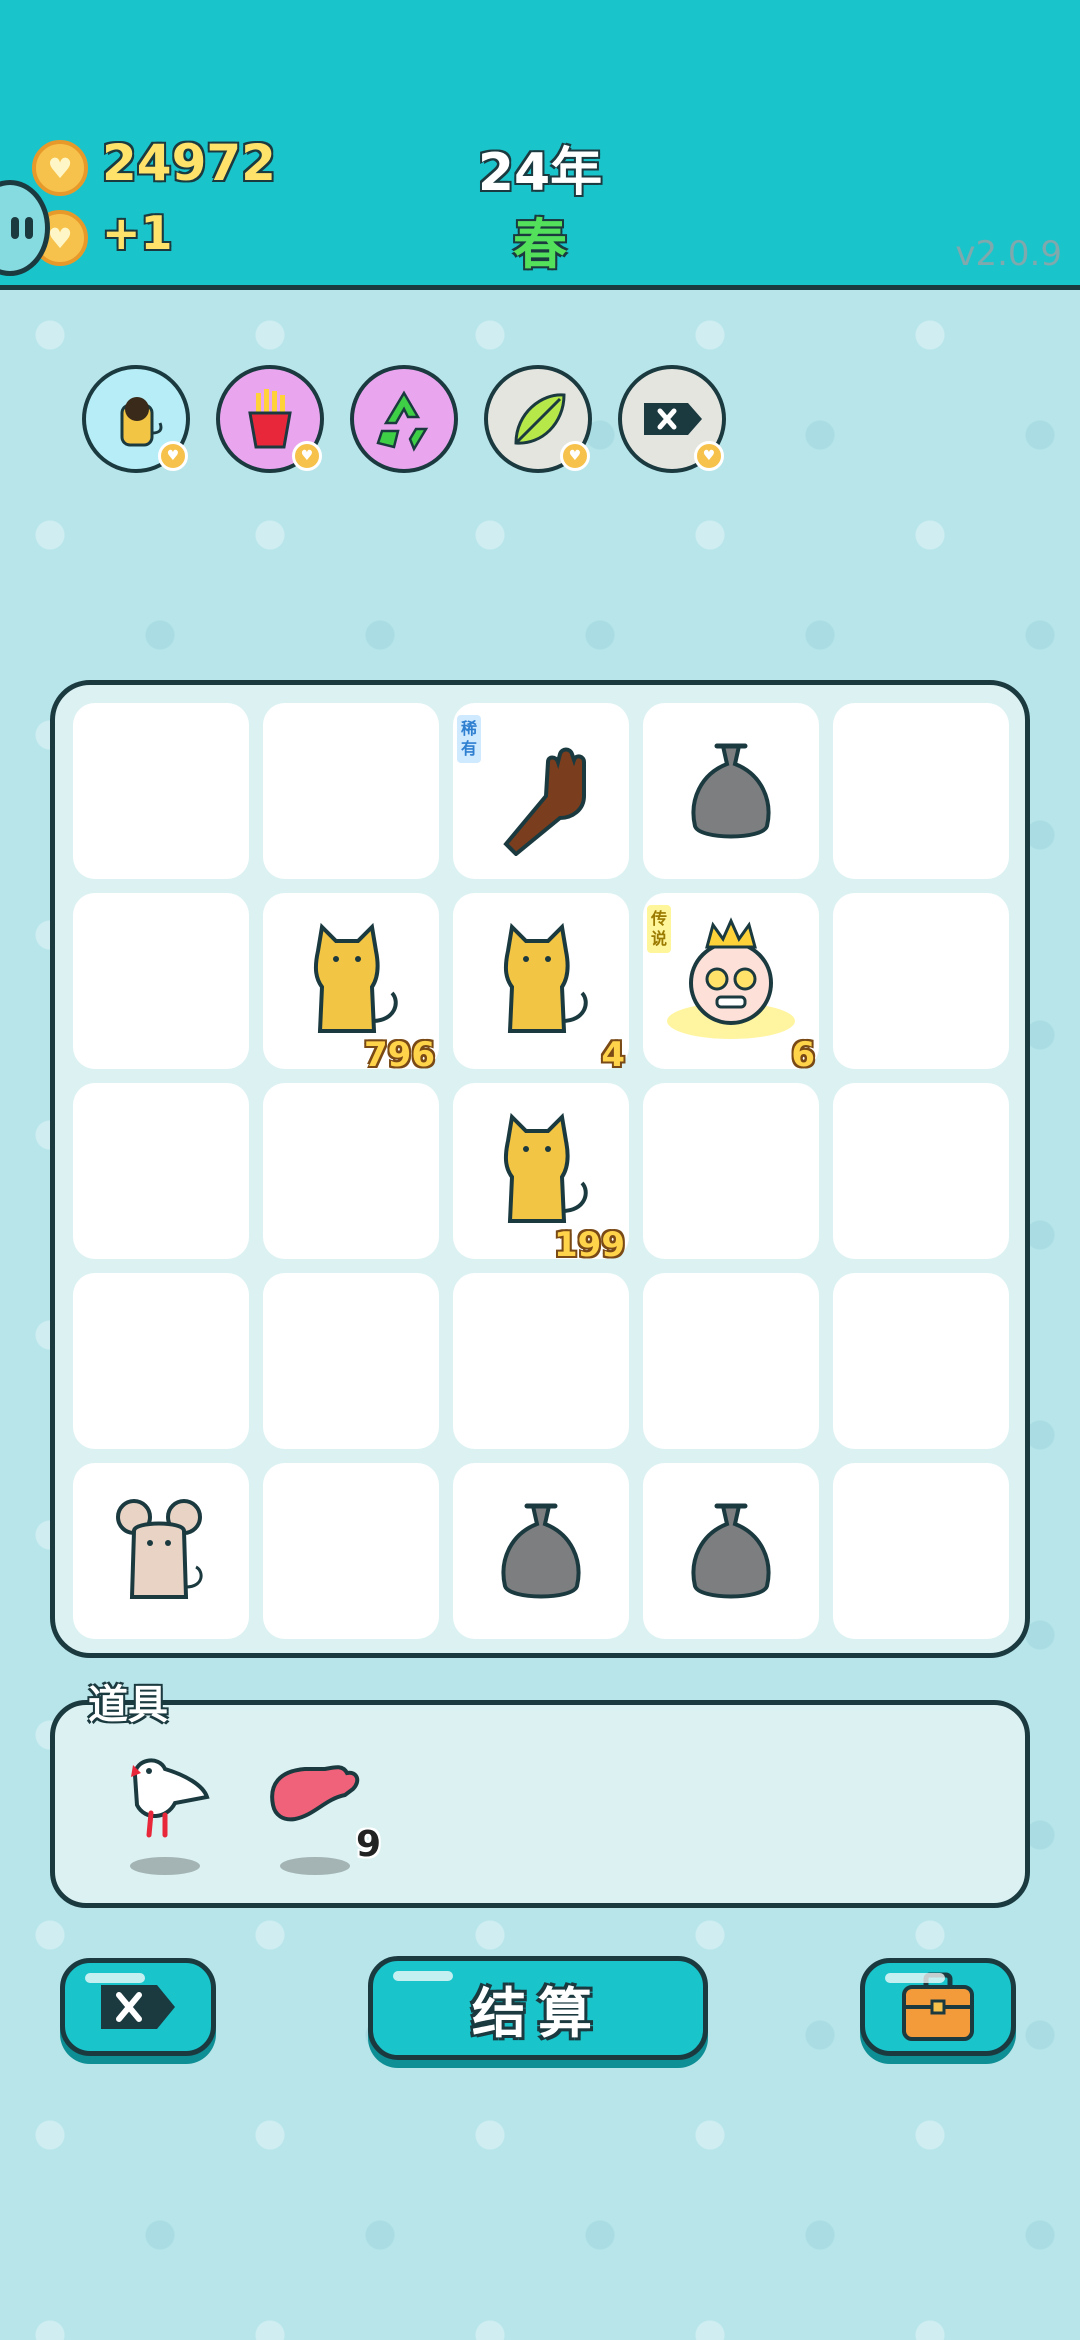 The height and width of the screenshot is (2340, 1080). What do you see at coordinates (540, 173) in the screenshot?
I see `year-label: 24年` at bounding box center [540, 173].